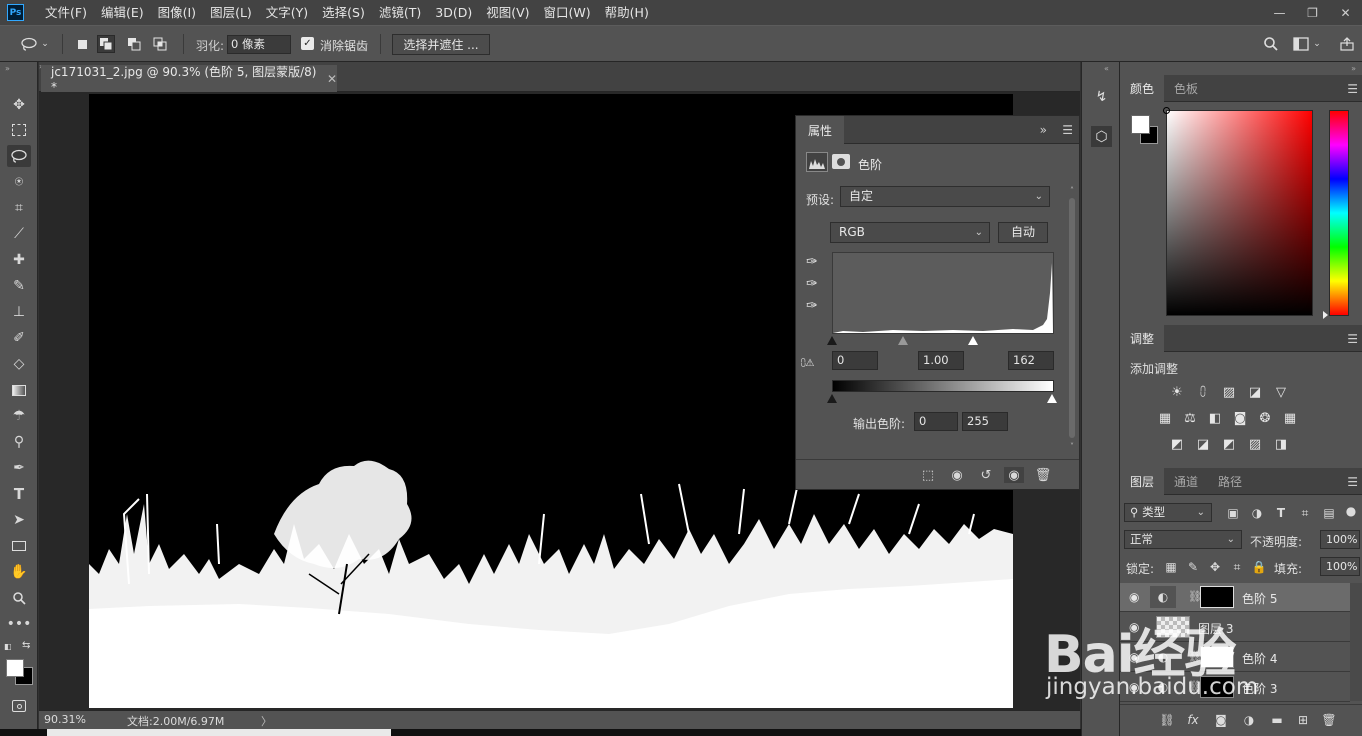 The height and width of the screenshot is (736, 1362). What do you see at coordinates (19, 208) in the screenshot?
I see `crop-tool-icon: ⌗` at bounding box center [19, 208].